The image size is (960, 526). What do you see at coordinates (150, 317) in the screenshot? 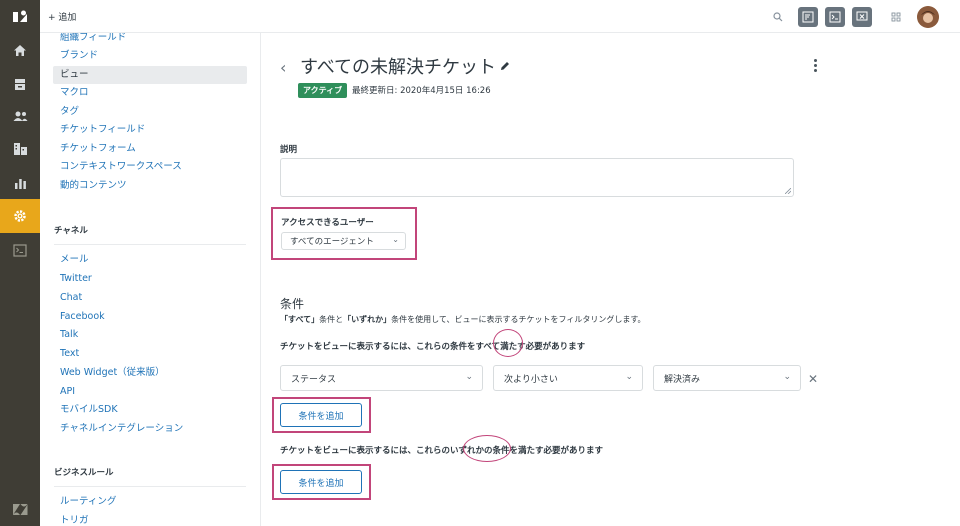
I see `sidebar-item-facebook: Facebook` at bounding box center [150, 317].